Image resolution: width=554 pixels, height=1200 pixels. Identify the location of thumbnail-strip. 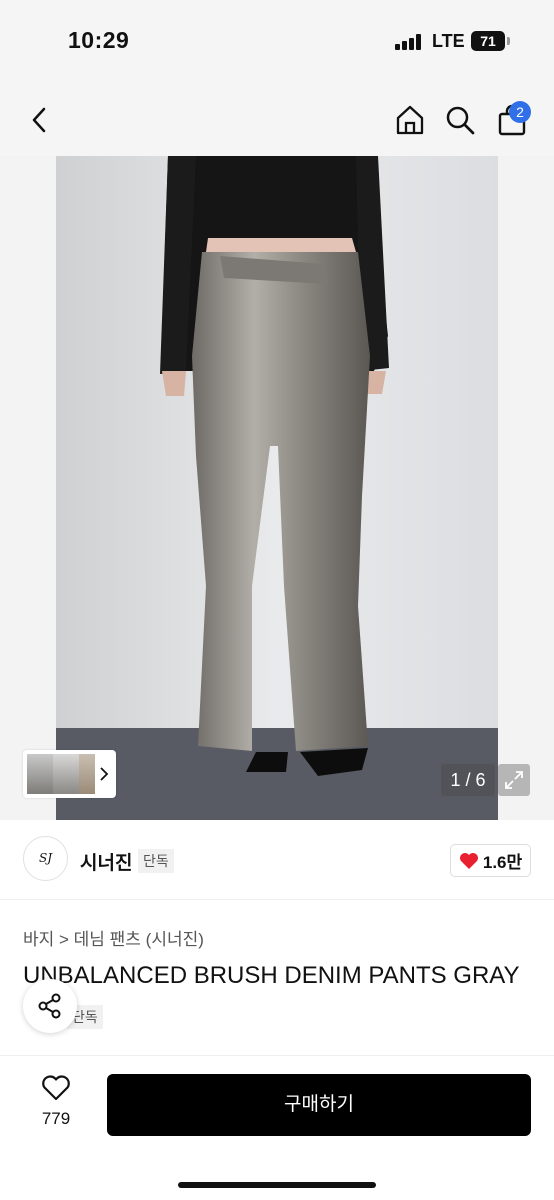
(69, 774).